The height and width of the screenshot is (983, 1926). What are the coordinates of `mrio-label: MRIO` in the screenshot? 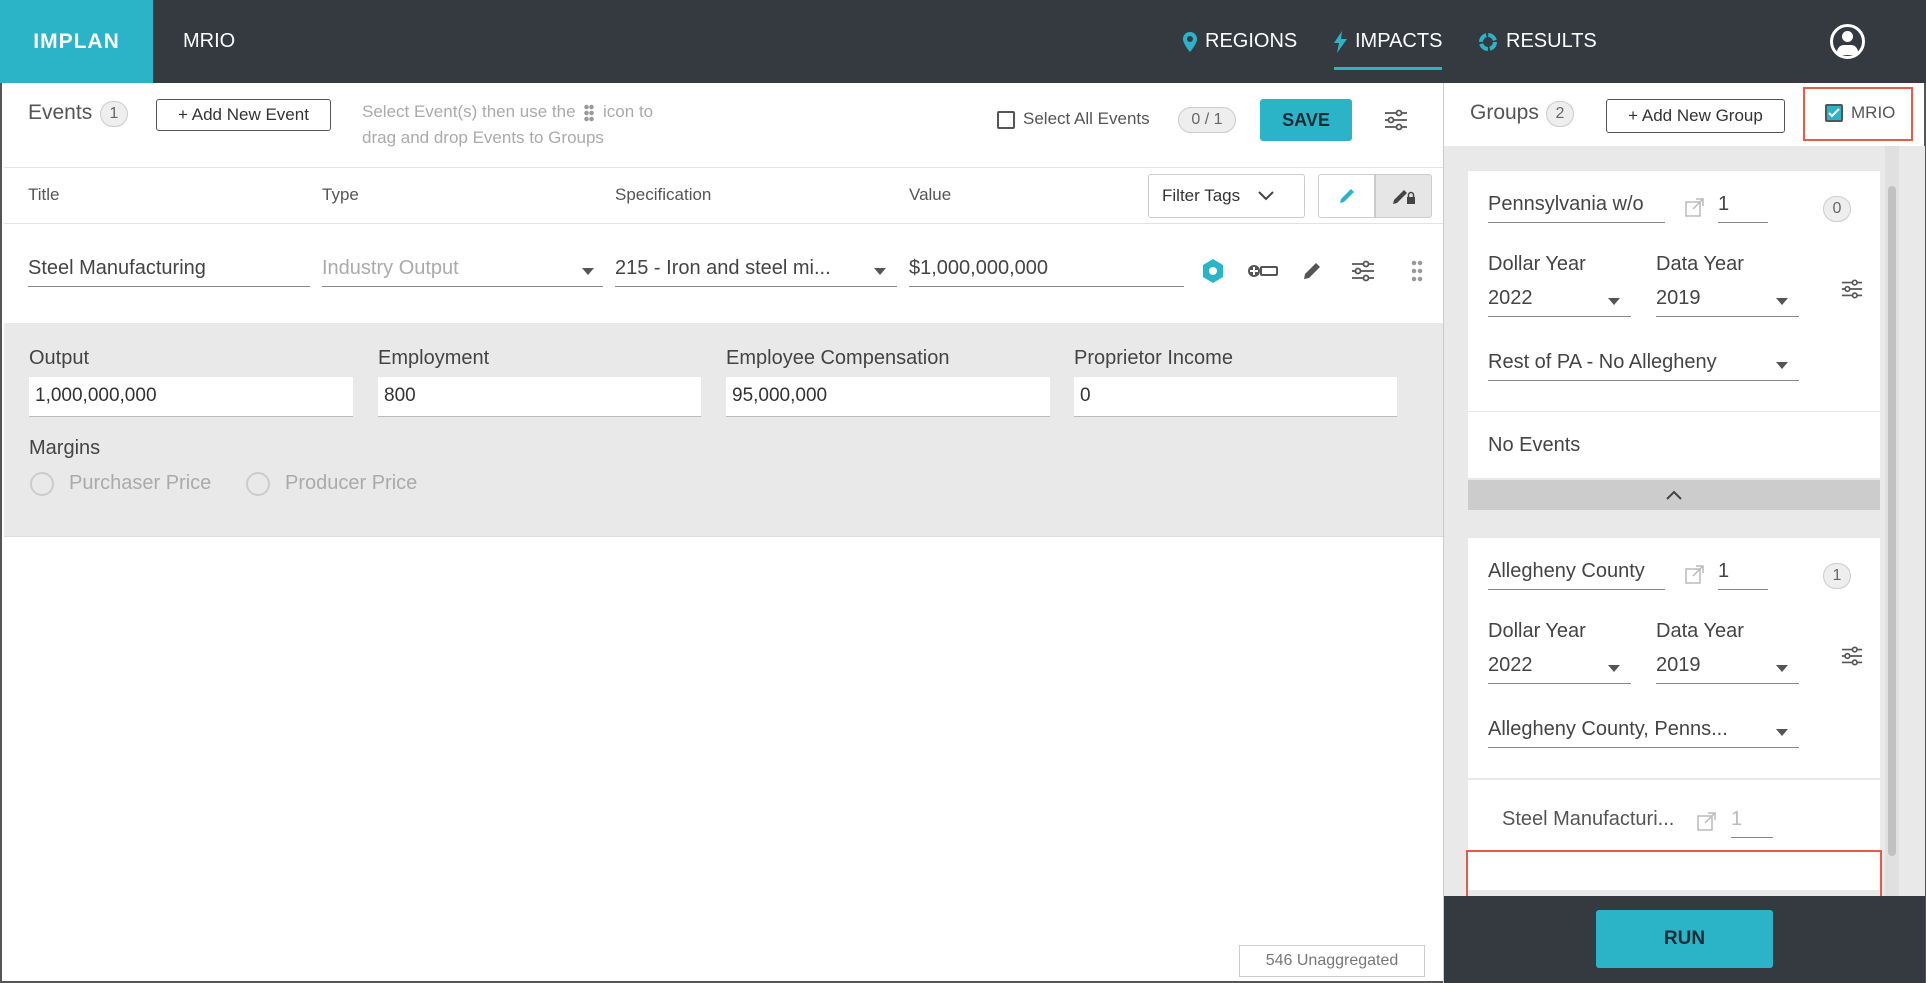 It's located at (1873, 112).